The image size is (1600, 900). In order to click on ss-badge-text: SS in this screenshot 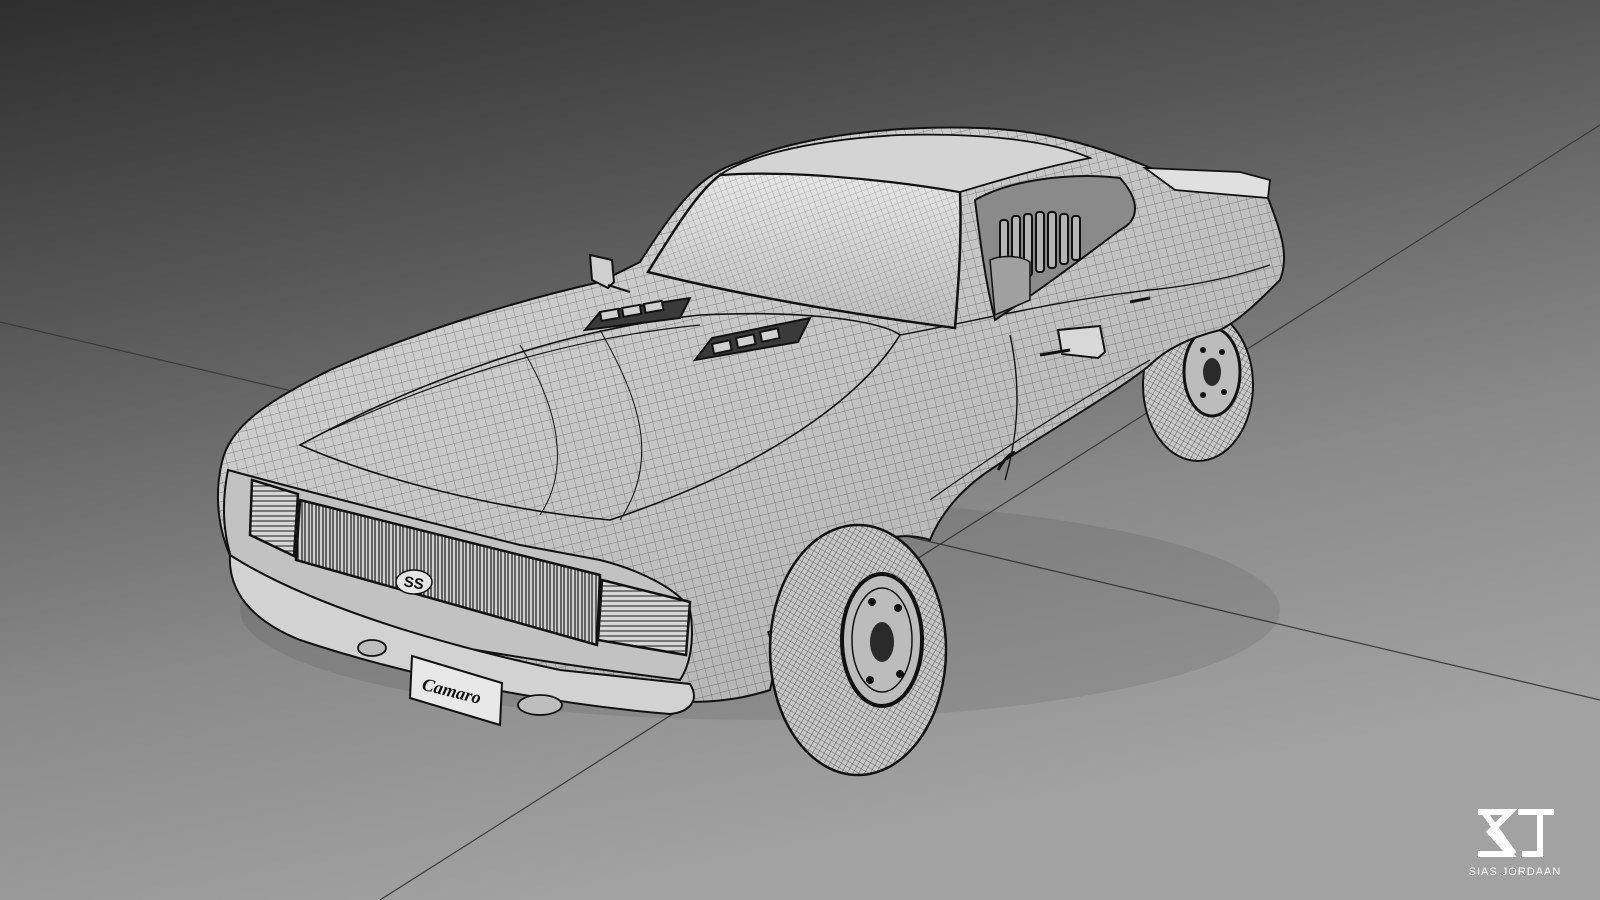, I will do `click(413, 583)`.